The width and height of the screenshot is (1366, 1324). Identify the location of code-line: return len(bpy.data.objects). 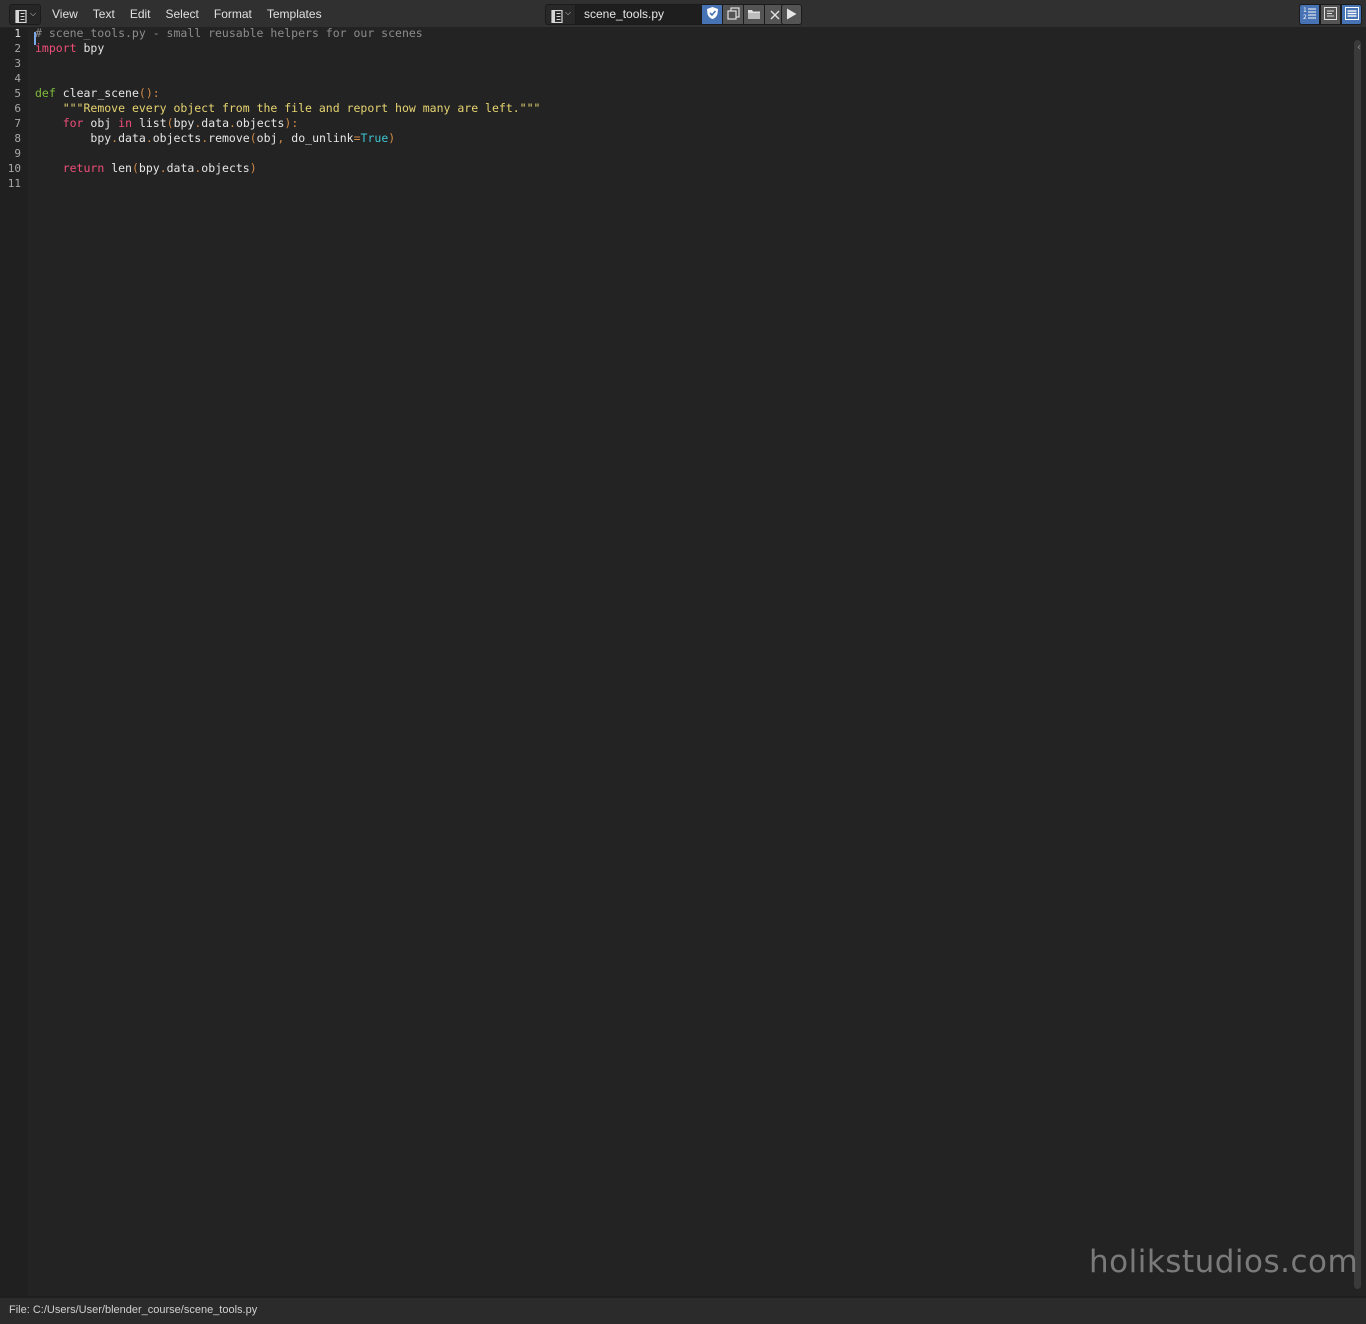
(146, 168).